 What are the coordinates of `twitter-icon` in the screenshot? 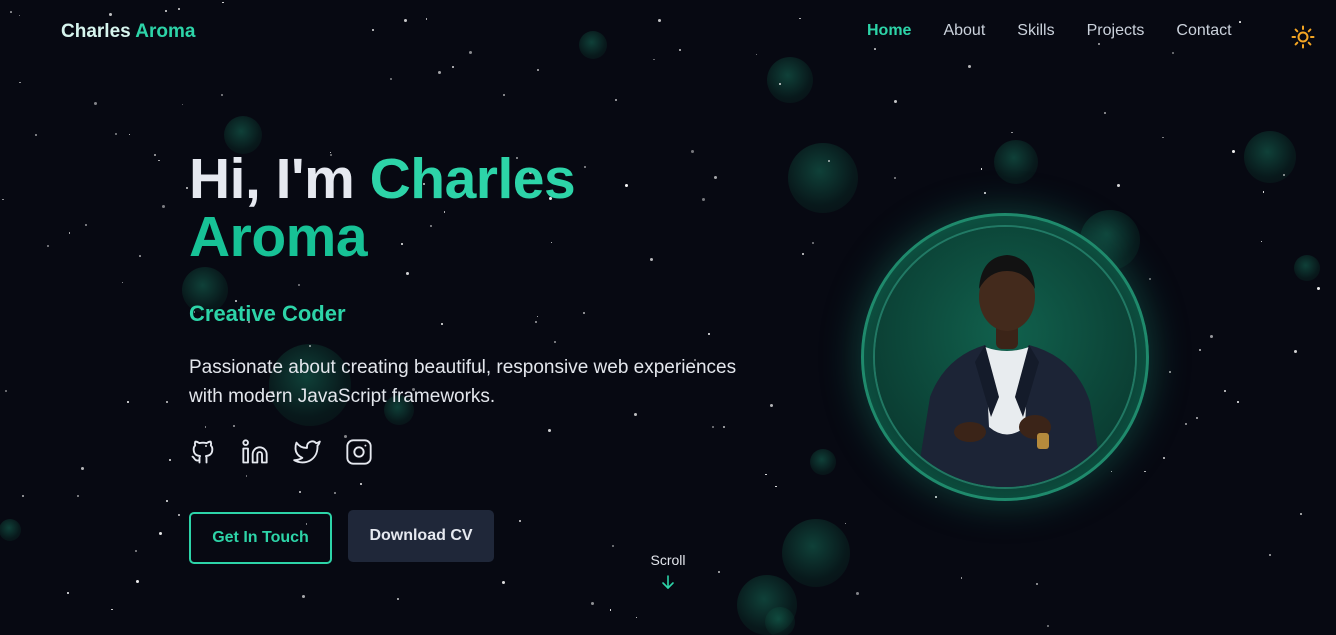 It's located at (307, 452).